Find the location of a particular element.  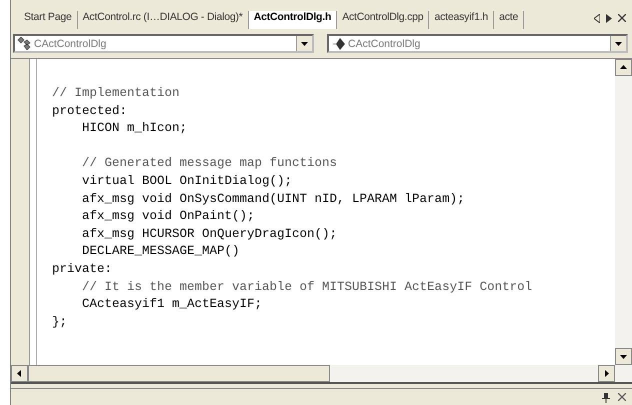

code-line: DECLARE_MESSAGE_MAP() is located at coordinates (161, 251).